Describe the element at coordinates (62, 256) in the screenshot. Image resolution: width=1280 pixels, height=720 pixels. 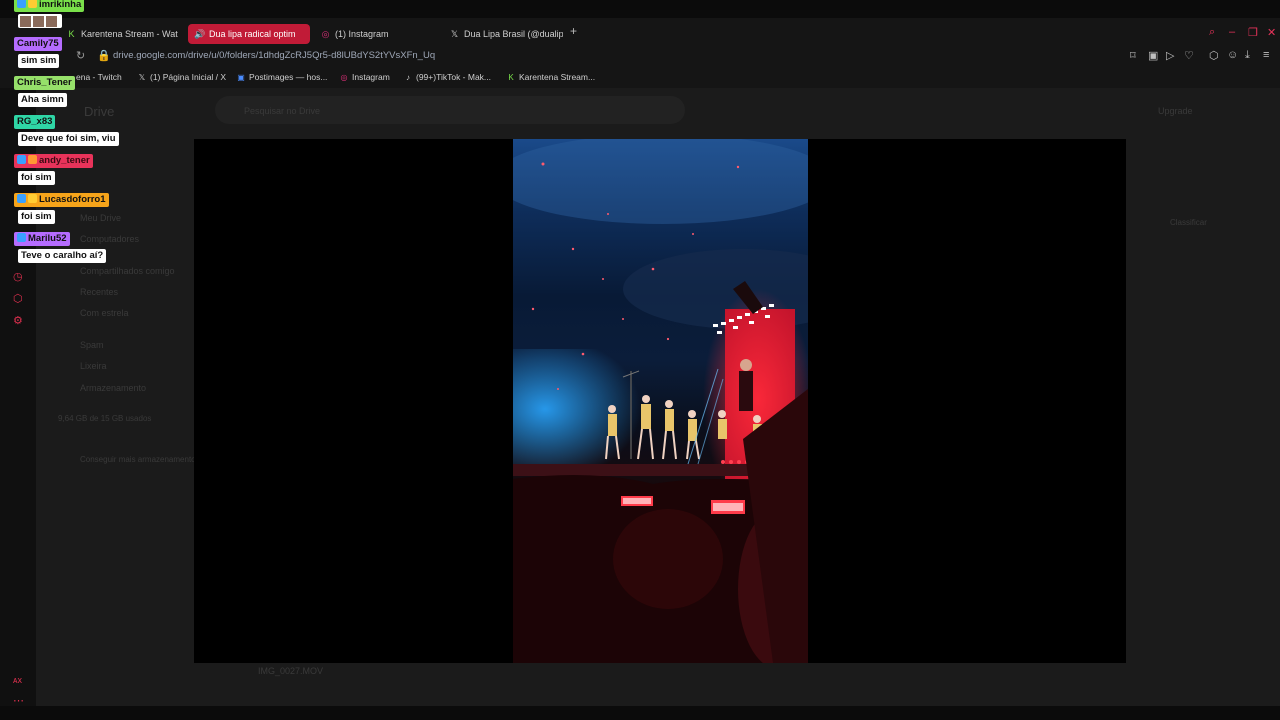
I see `chat-message: Teve o caralho aí?` at that location.